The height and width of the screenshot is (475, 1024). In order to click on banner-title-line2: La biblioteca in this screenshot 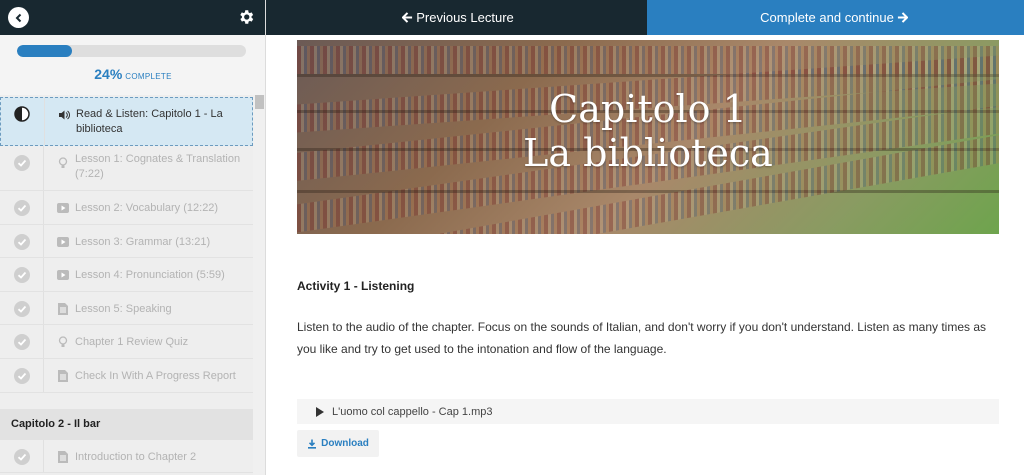, I will do `click(648, 153)`.